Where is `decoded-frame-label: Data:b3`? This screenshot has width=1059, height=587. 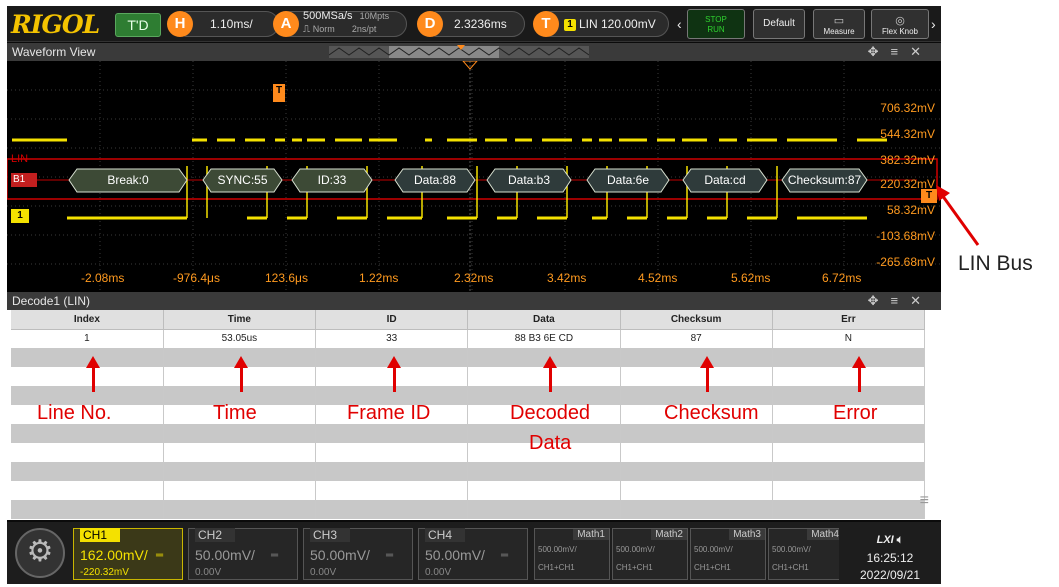 decoded-frame-label: Data:b3 is located at coordinates (529, 180).